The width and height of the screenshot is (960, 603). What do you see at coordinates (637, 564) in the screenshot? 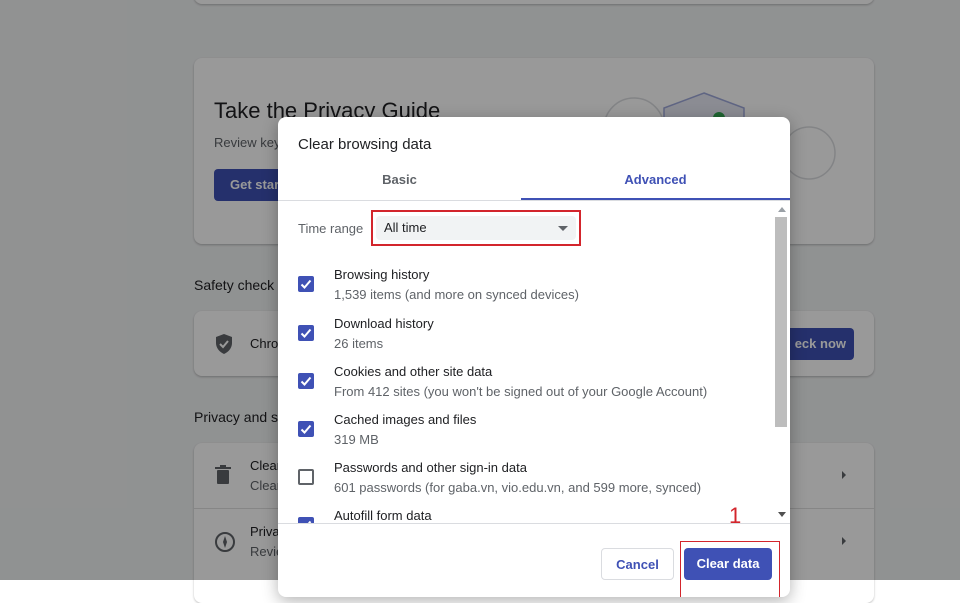
I see `cancel-button: Cancel` at bounding box center [637, 564].